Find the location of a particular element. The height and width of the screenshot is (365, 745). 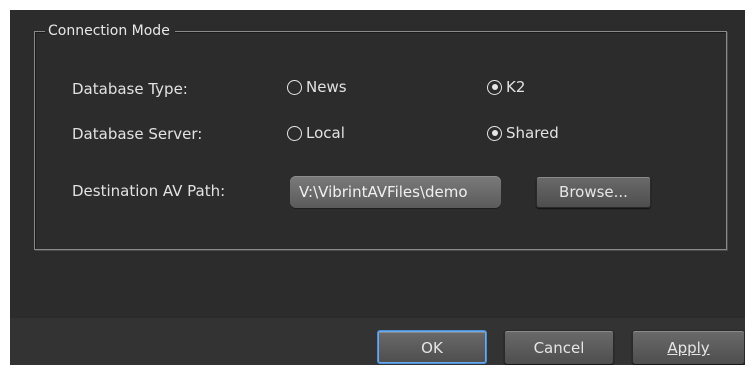

cancel-button: Cancel is located at coordinates (559, 347).